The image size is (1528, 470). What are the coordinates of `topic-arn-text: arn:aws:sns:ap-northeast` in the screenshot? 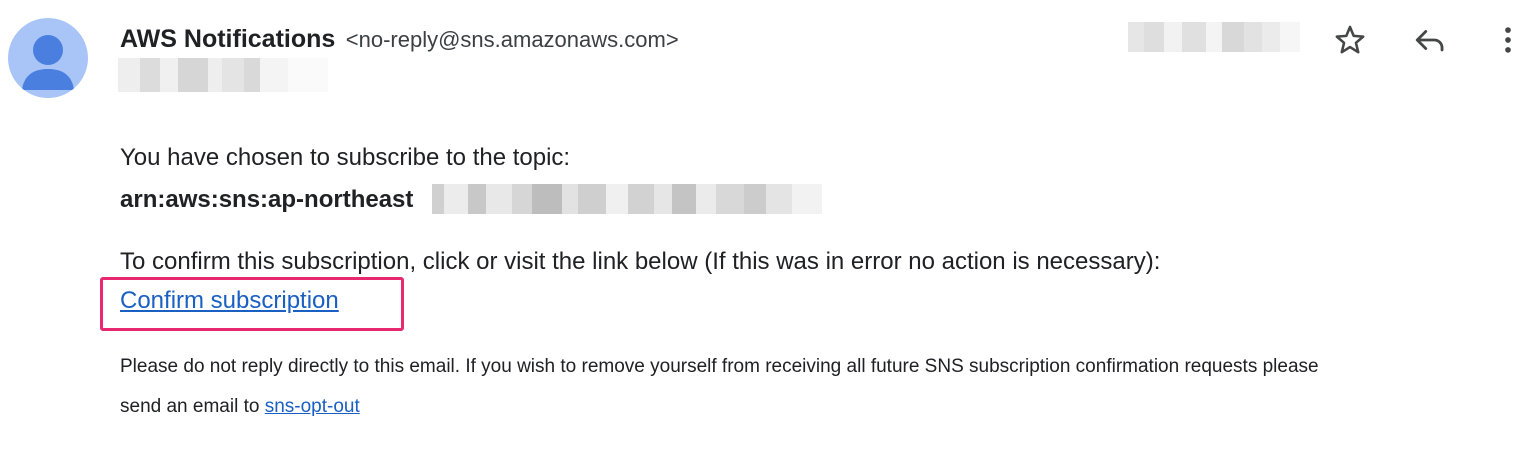 It's located at (267, 199).